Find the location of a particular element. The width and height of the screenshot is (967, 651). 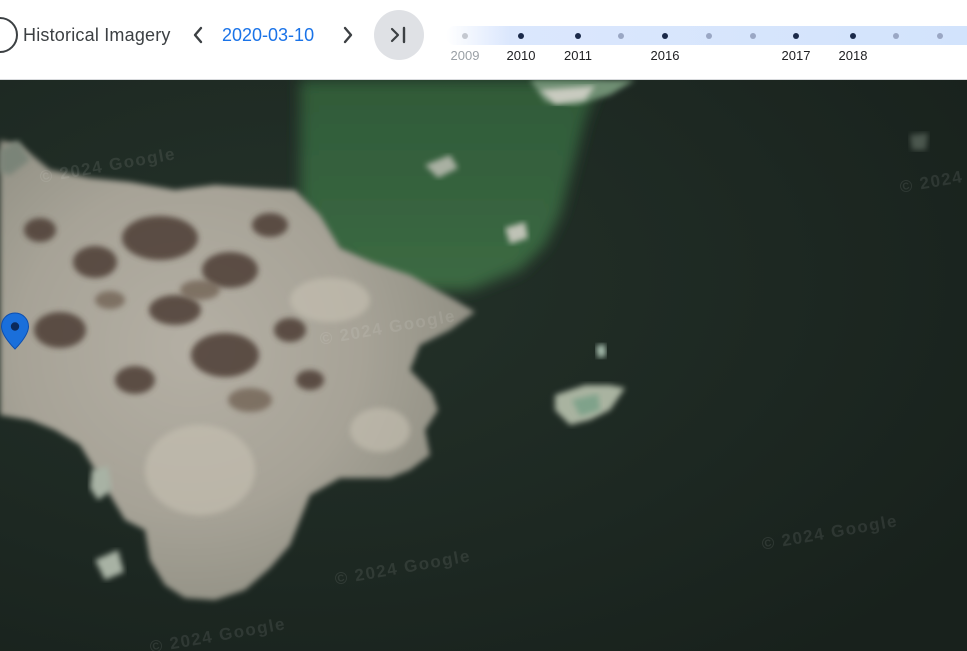

skip-to-end-icon is located at coordinates (398, 35).